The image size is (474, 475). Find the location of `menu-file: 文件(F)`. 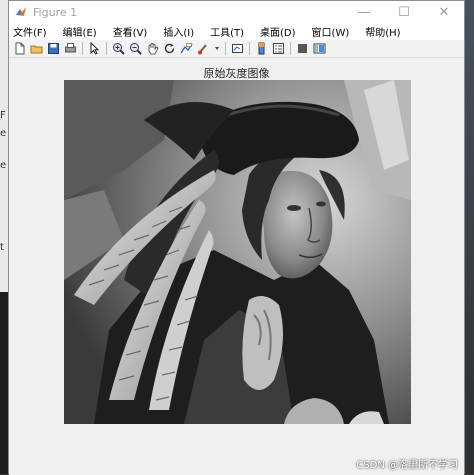

menu-file: 文件(F) is located at coordinates (32, 31).